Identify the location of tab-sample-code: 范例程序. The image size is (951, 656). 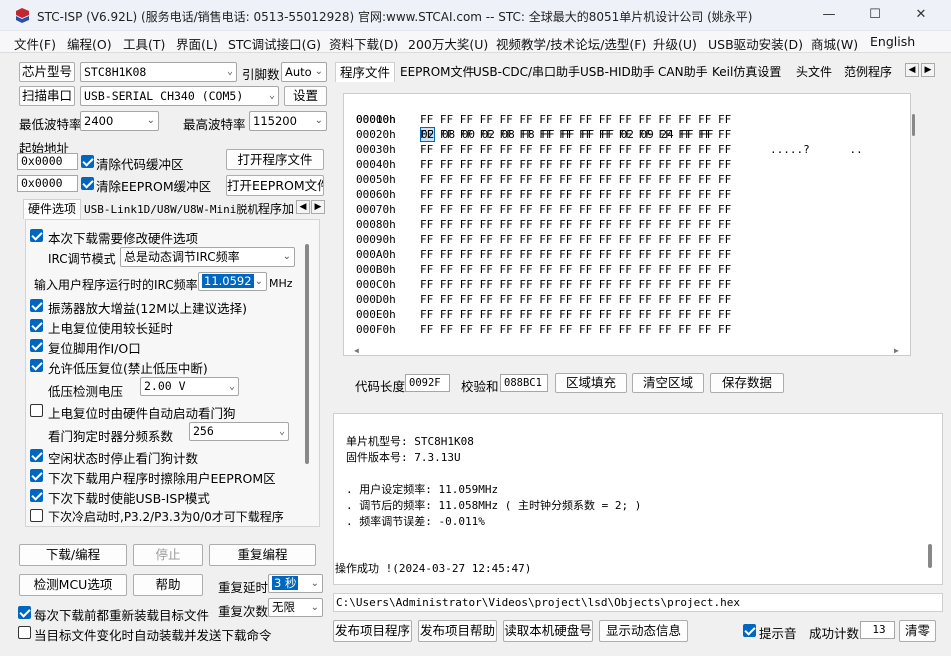
(868, 73).